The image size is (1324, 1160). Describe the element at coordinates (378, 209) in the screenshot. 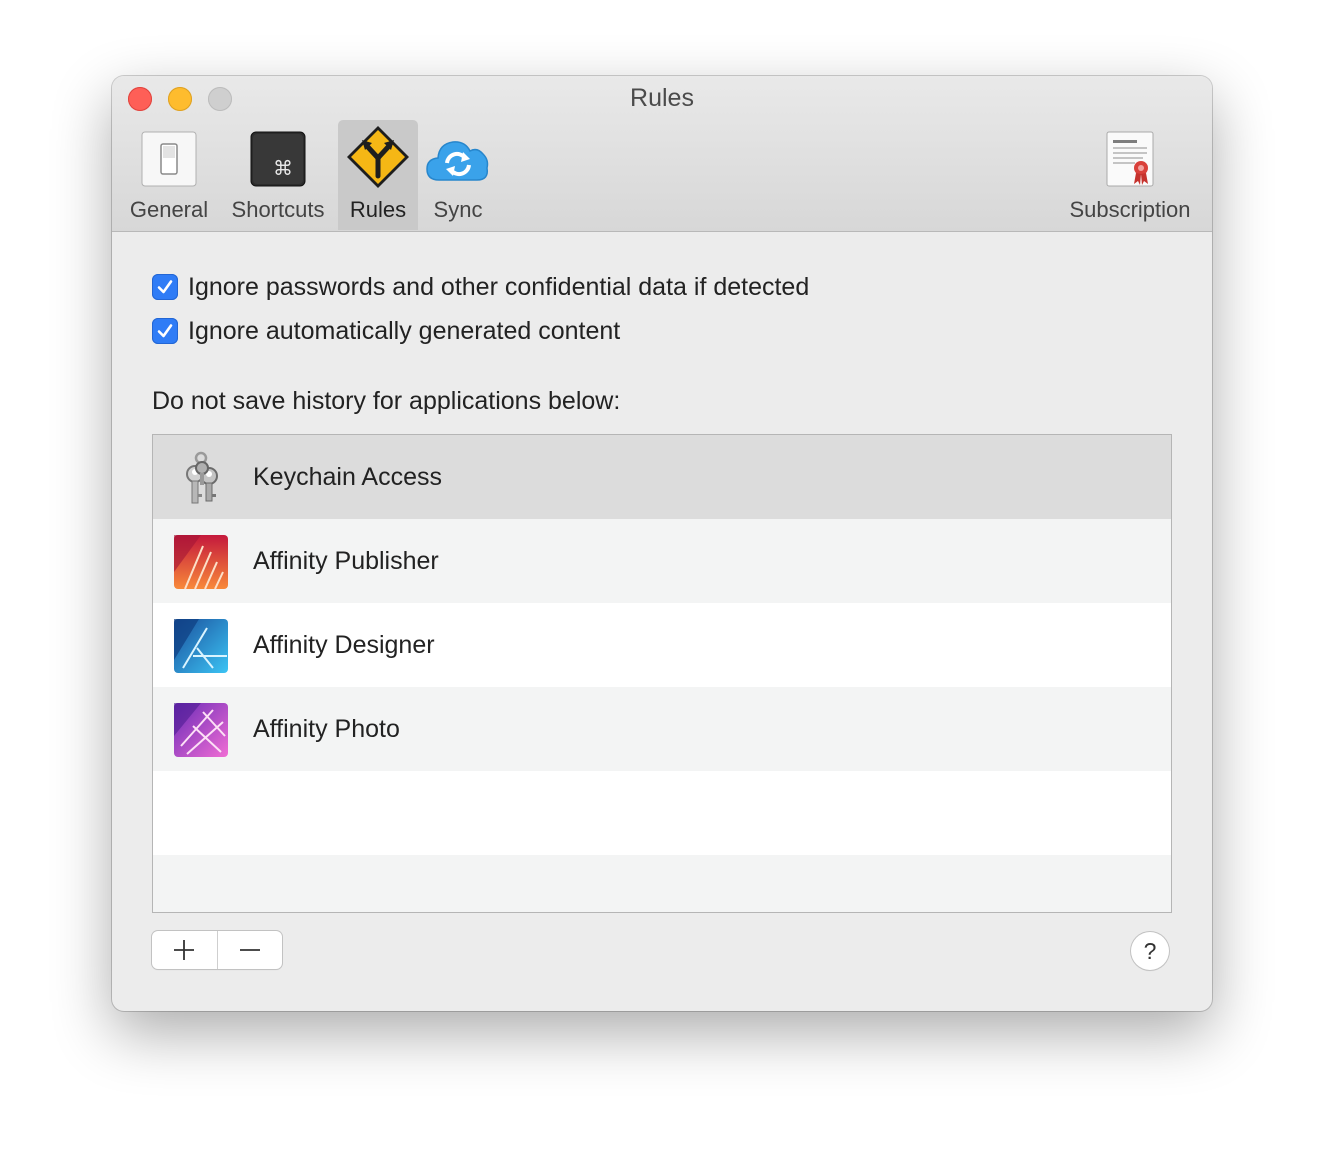

I see `tab-label: Rules` at that location.